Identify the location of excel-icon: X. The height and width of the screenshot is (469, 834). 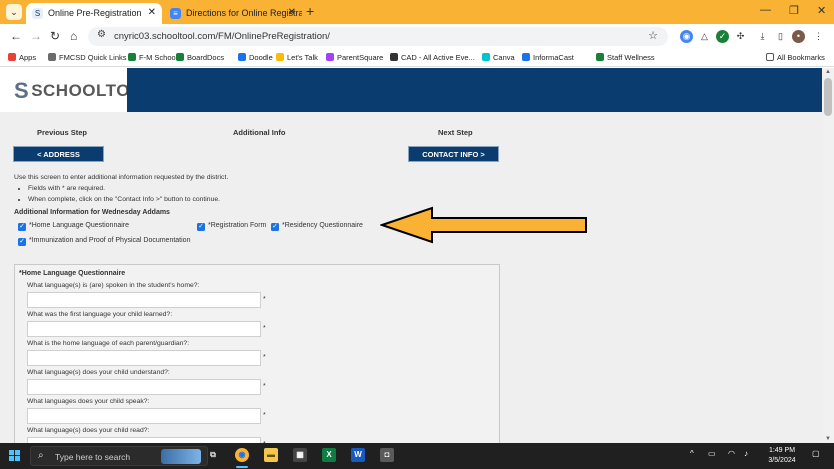
(329, 455).